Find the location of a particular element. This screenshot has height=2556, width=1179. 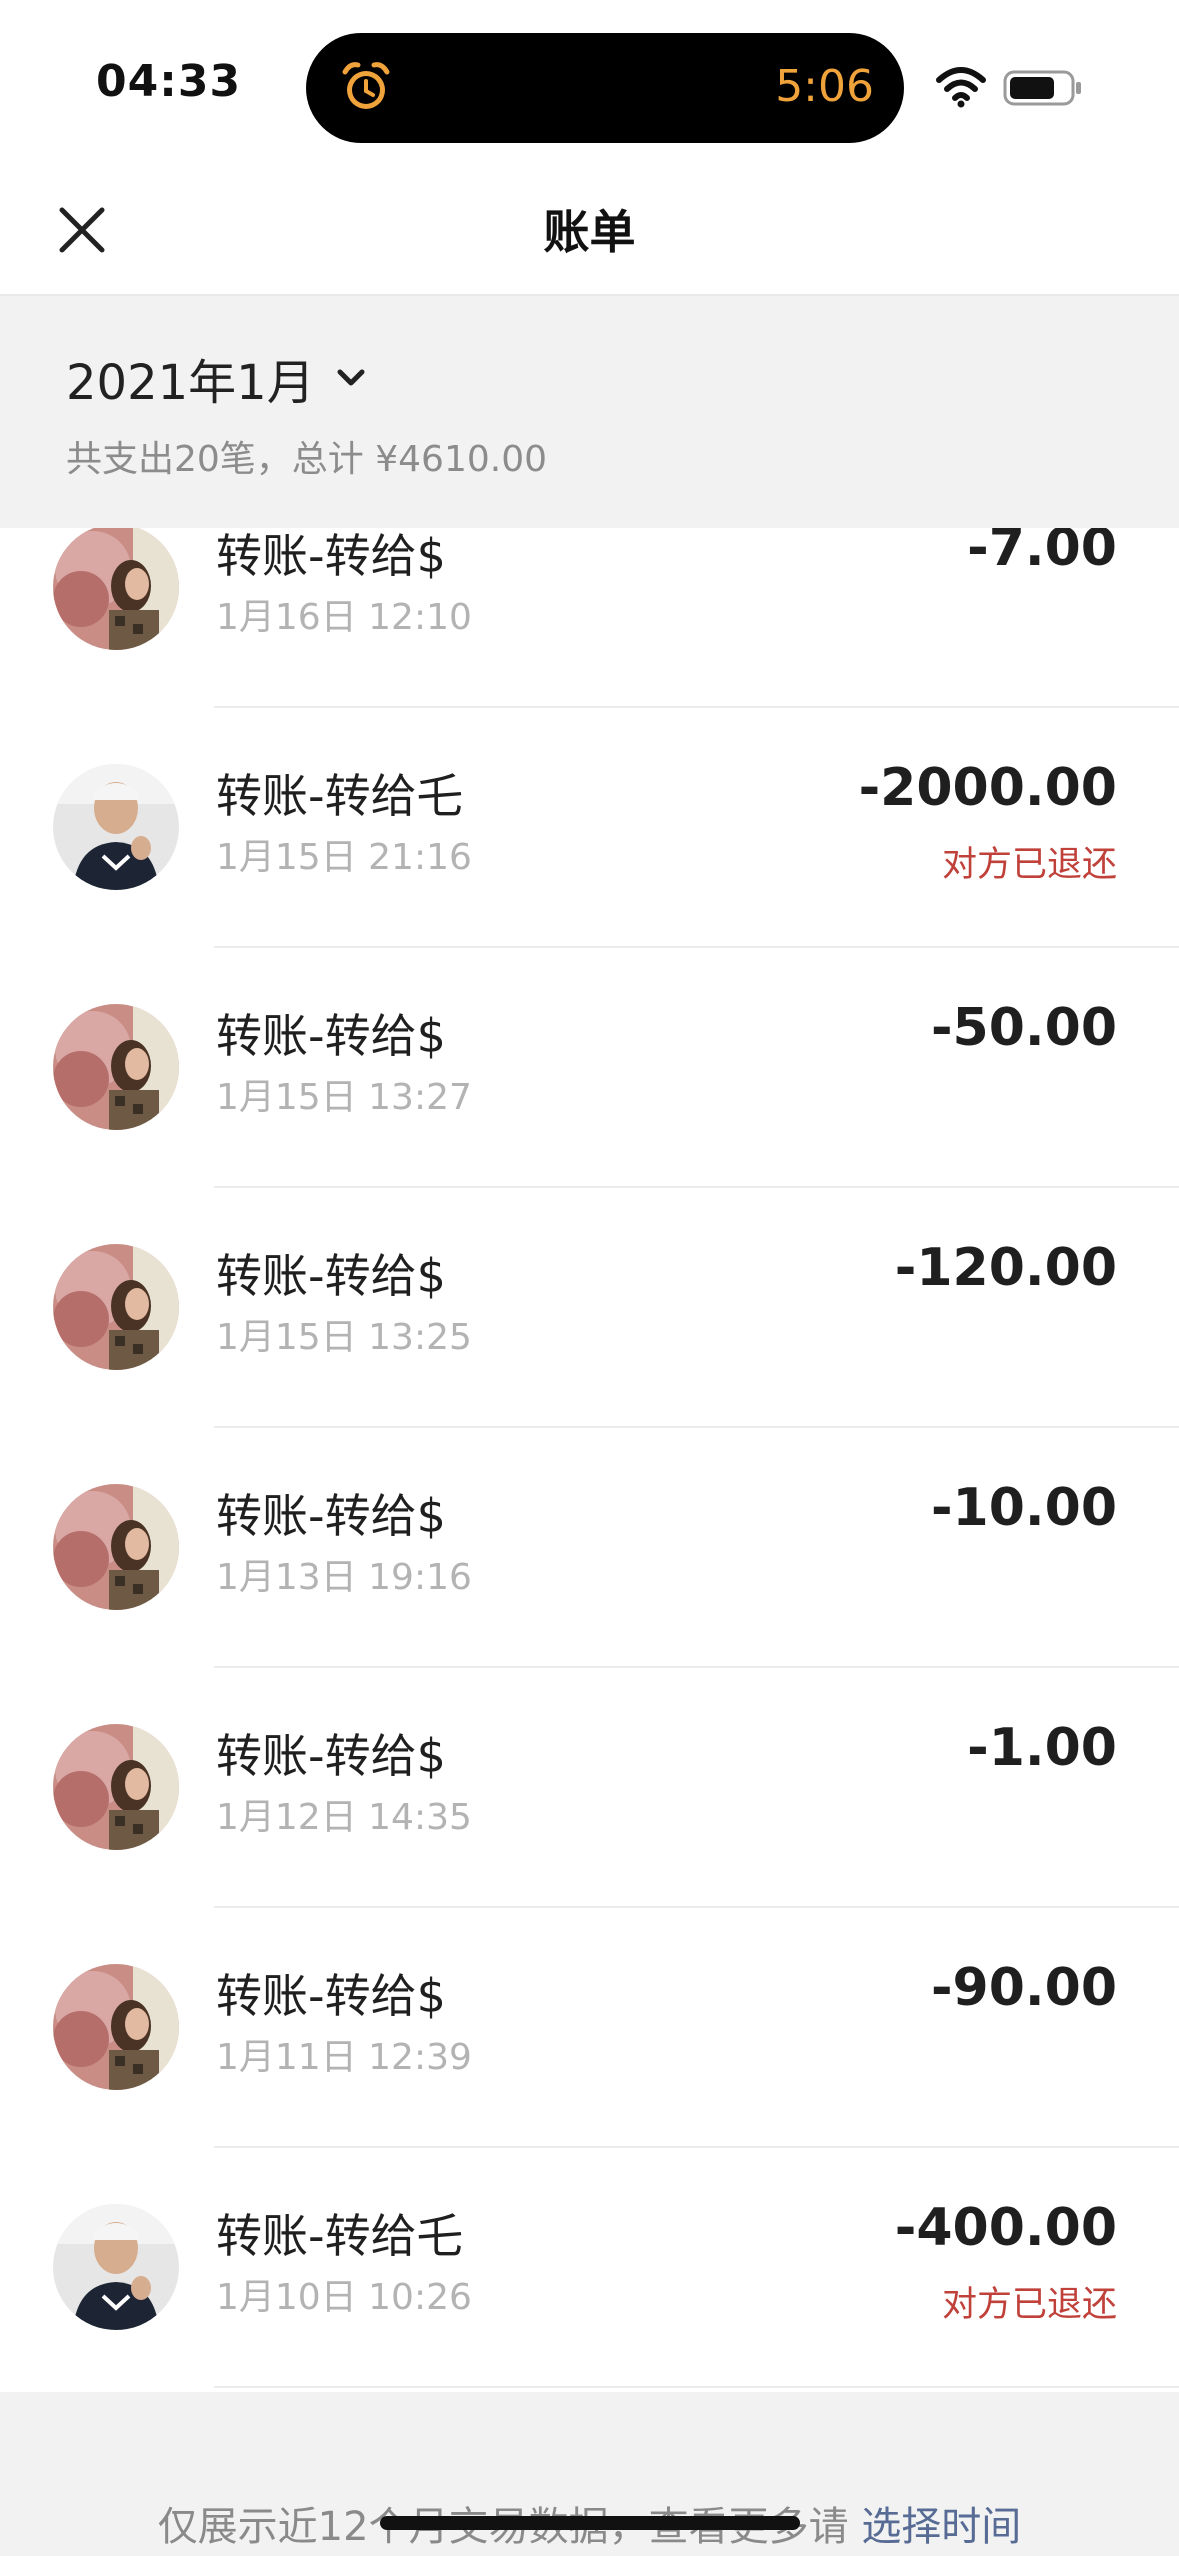

dynamic-island: 5:06 is located at coordinates (605, 88).